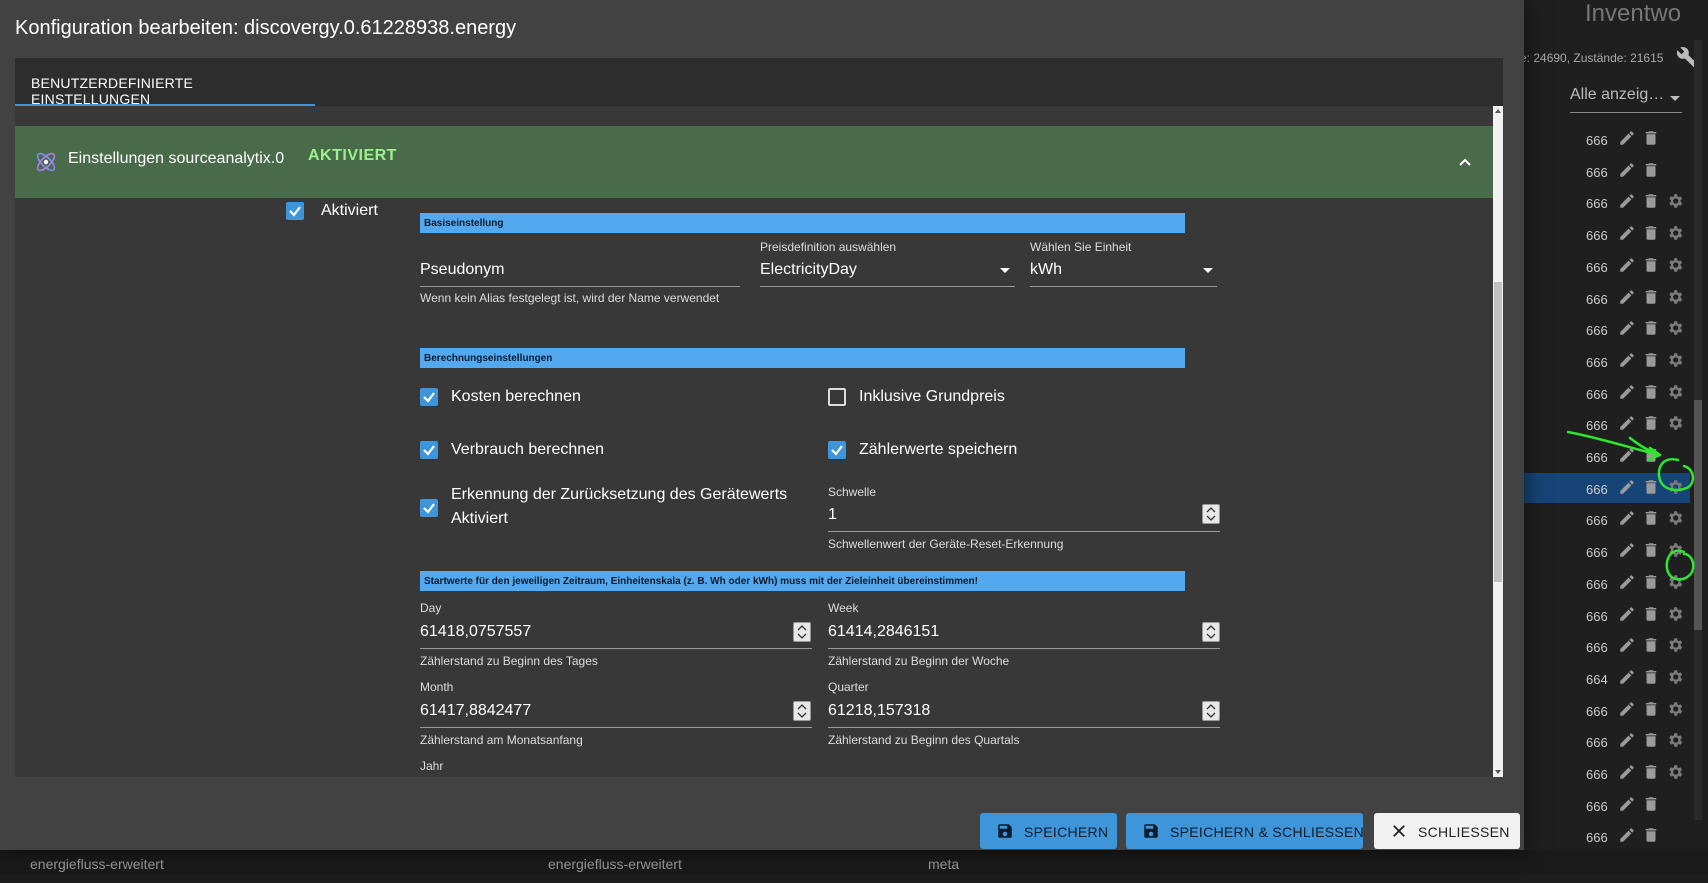  Describe the element at coordinates (883, 632) in the screenshot. I see `week-input: 61414,2846151` at that location.